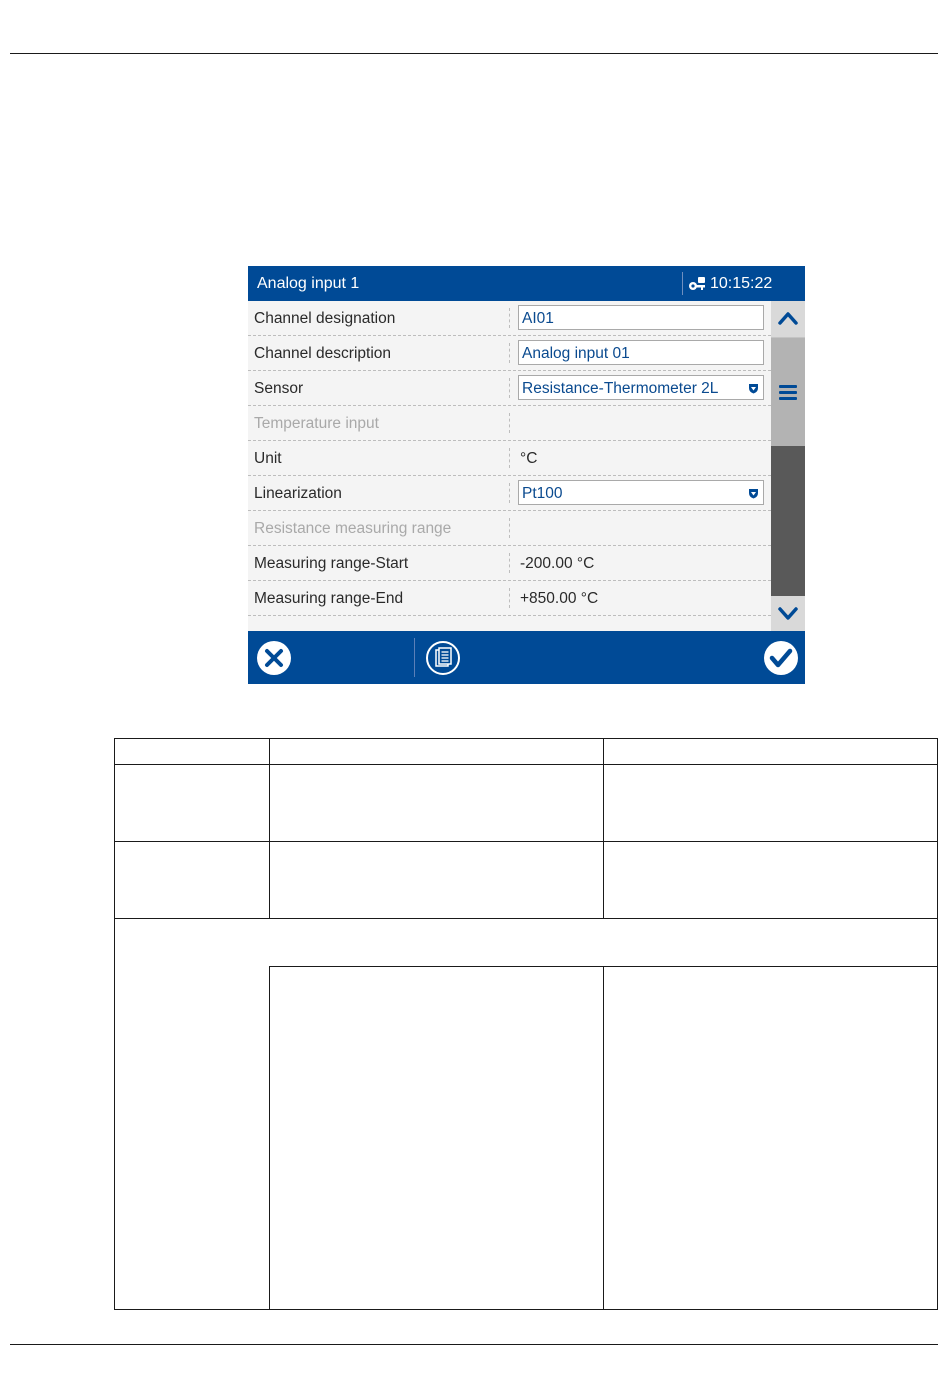  I want to click on parameter-dropdown: Pt100, so click(641, 492).